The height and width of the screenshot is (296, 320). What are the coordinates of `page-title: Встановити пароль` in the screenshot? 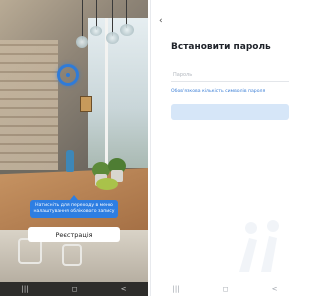 It's located at (221, 47).